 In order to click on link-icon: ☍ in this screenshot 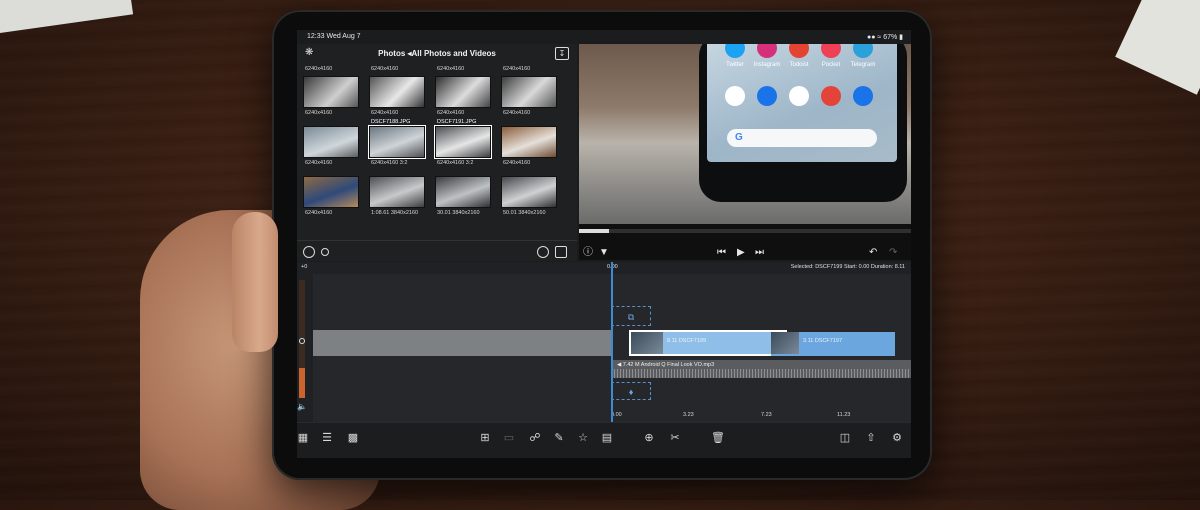, I will do `click(535, 438)`.